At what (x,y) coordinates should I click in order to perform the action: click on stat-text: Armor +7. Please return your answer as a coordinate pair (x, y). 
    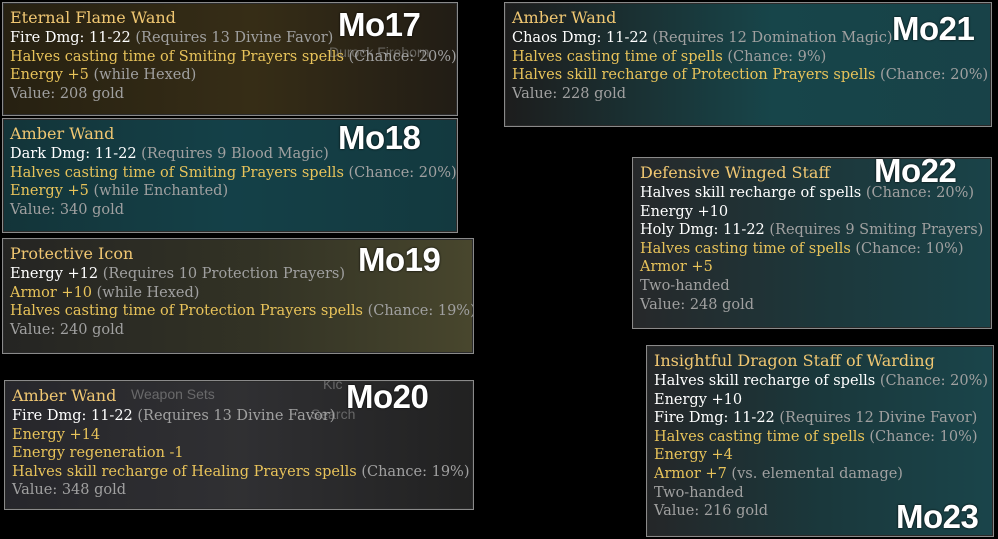
    Looking at the image, I should click on (693, 473).